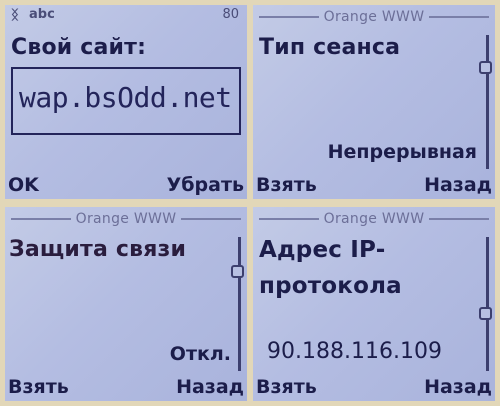  I want to click on char-counter: 80, so click(230, 14).